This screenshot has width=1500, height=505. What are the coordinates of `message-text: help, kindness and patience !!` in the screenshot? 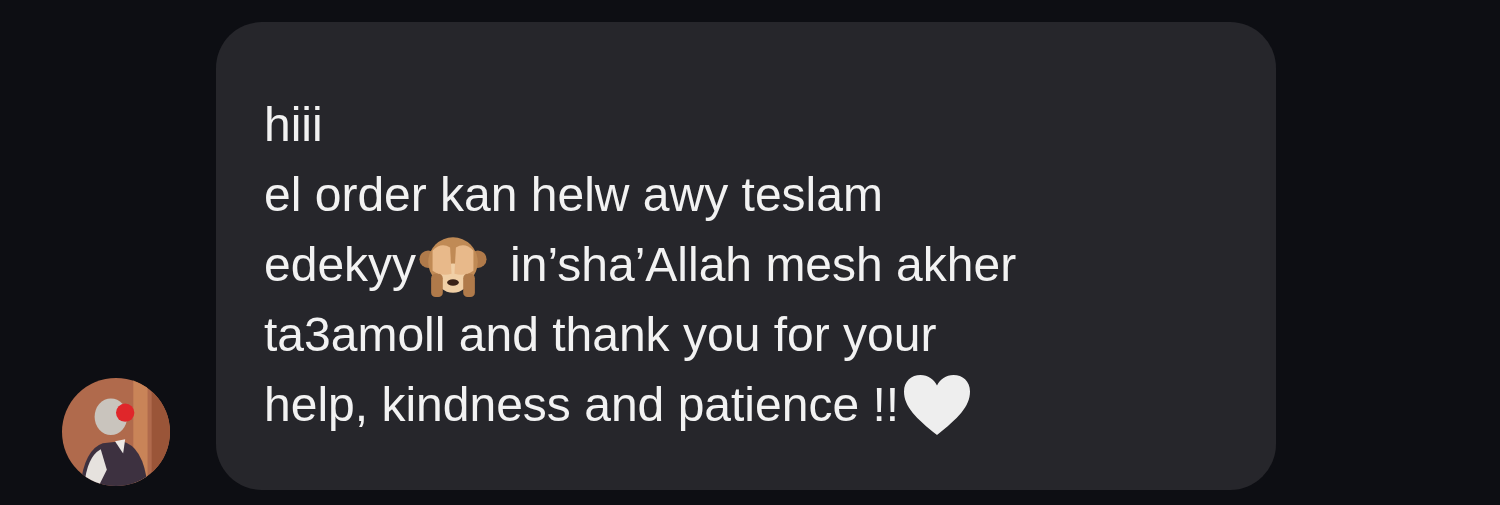 It's located at (582, 405).